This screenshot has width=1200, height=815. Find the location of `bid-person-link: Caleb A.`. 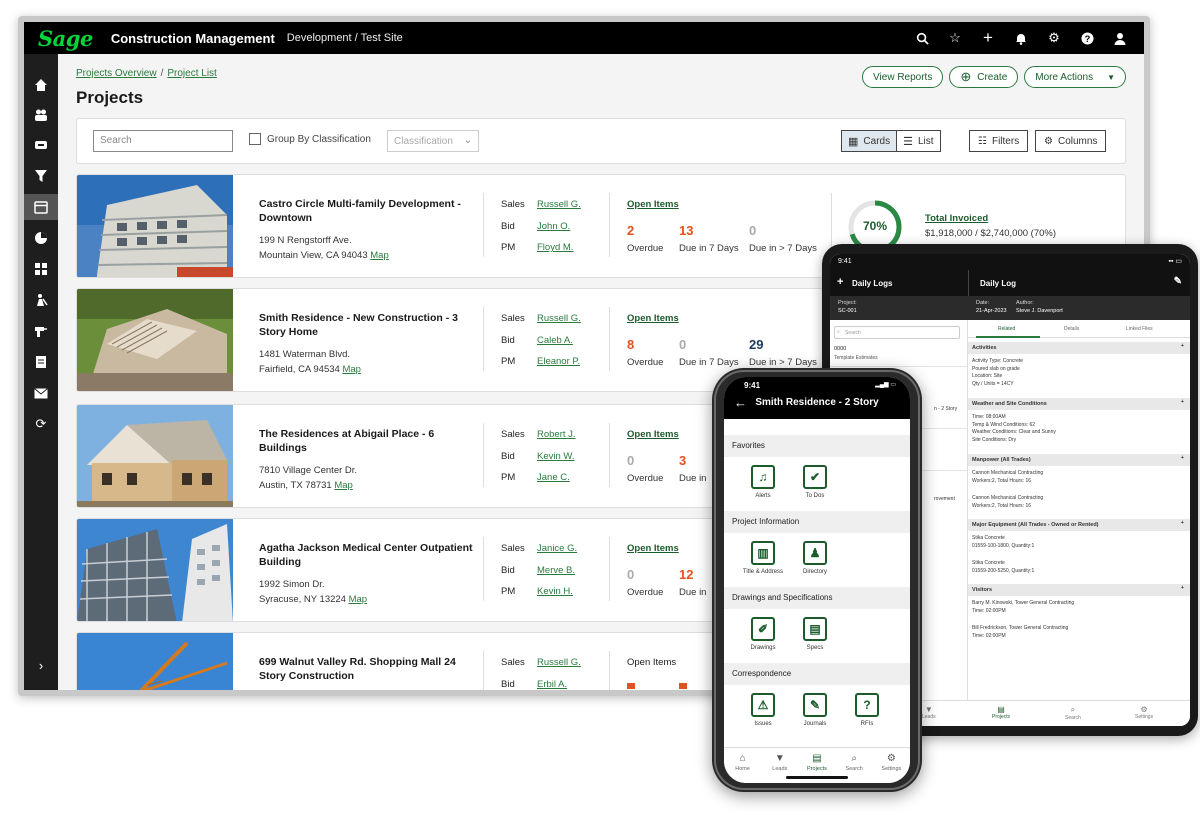

bid-person-link: Caleb A. is located at coordinates (555, 340).